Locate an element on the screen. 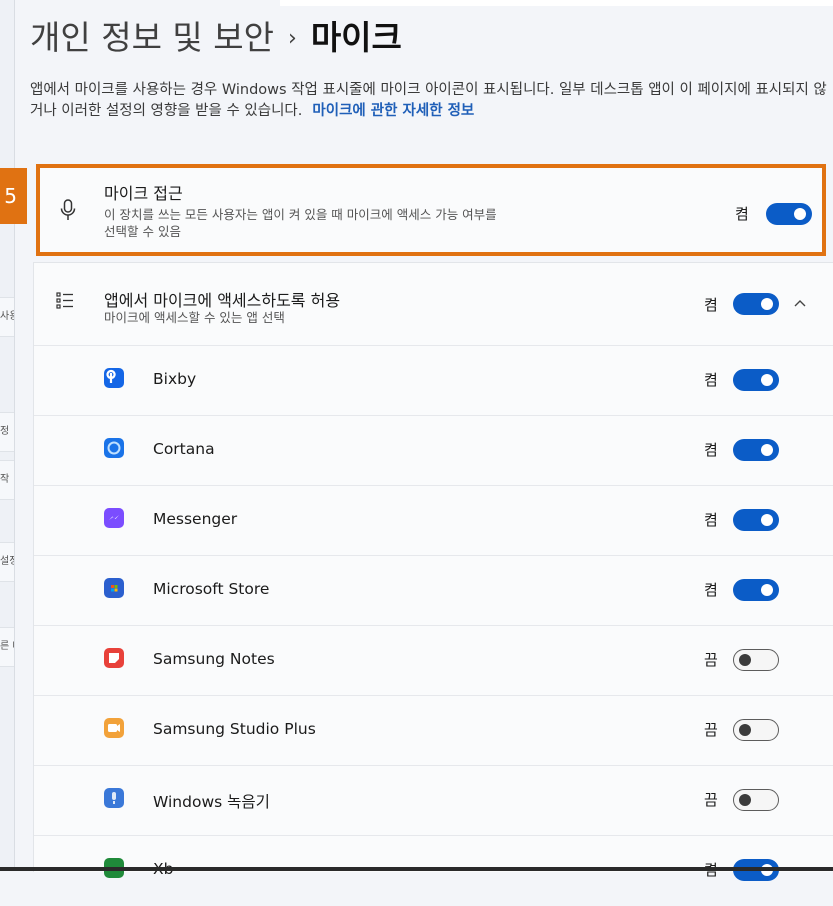 This screenshot has height=906, width=833. microsoft-store-app-icon is located at coordinates (114, 588).